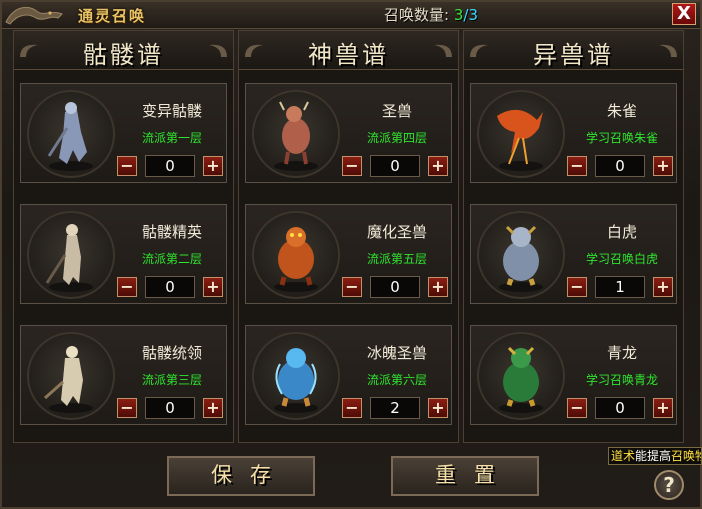  What do you see at coordinates (623, 456) in the screenshot?
I see `tooltip-prefix: 道术` at bounding box center [623, 456].